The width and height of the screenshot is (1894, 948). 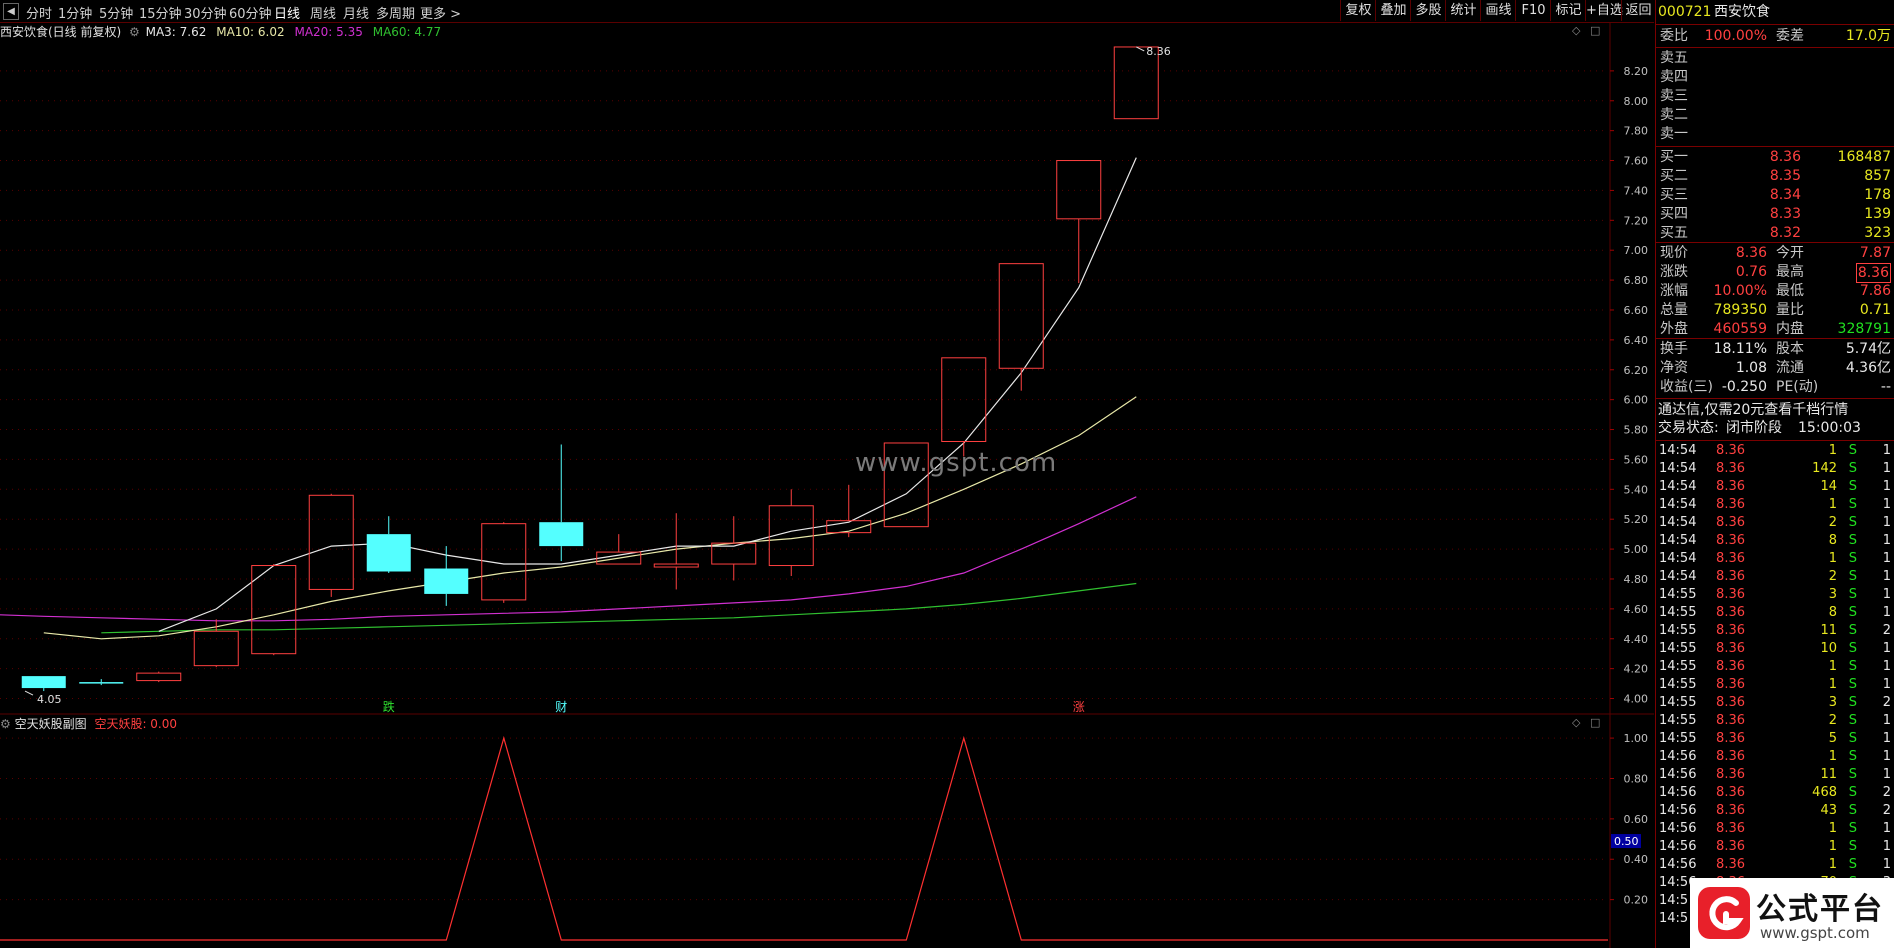 What do you see at coordinates (1775, 233) in the screenshot?
I see `buy-row: 买五 8.32 323` at bounding box center [1775, 233].